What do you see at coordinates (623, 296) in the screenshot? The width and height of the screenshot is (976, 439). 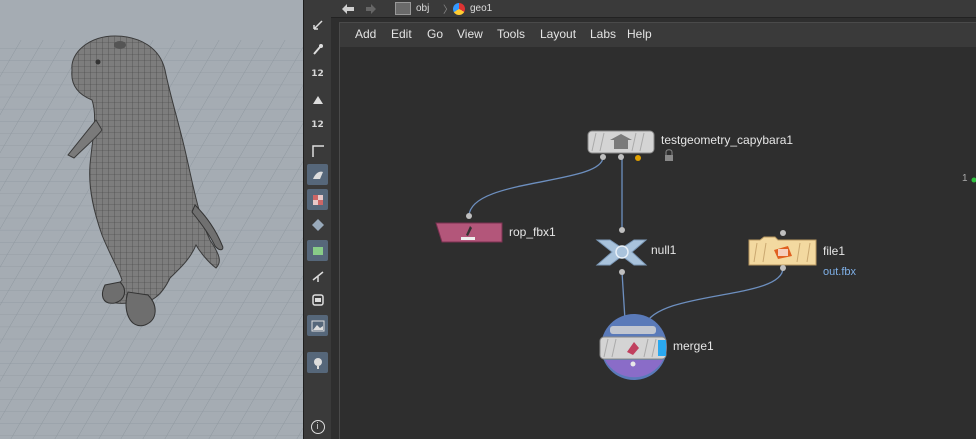 I see `wire-null-to-merge` at bounding box center [623, 296].